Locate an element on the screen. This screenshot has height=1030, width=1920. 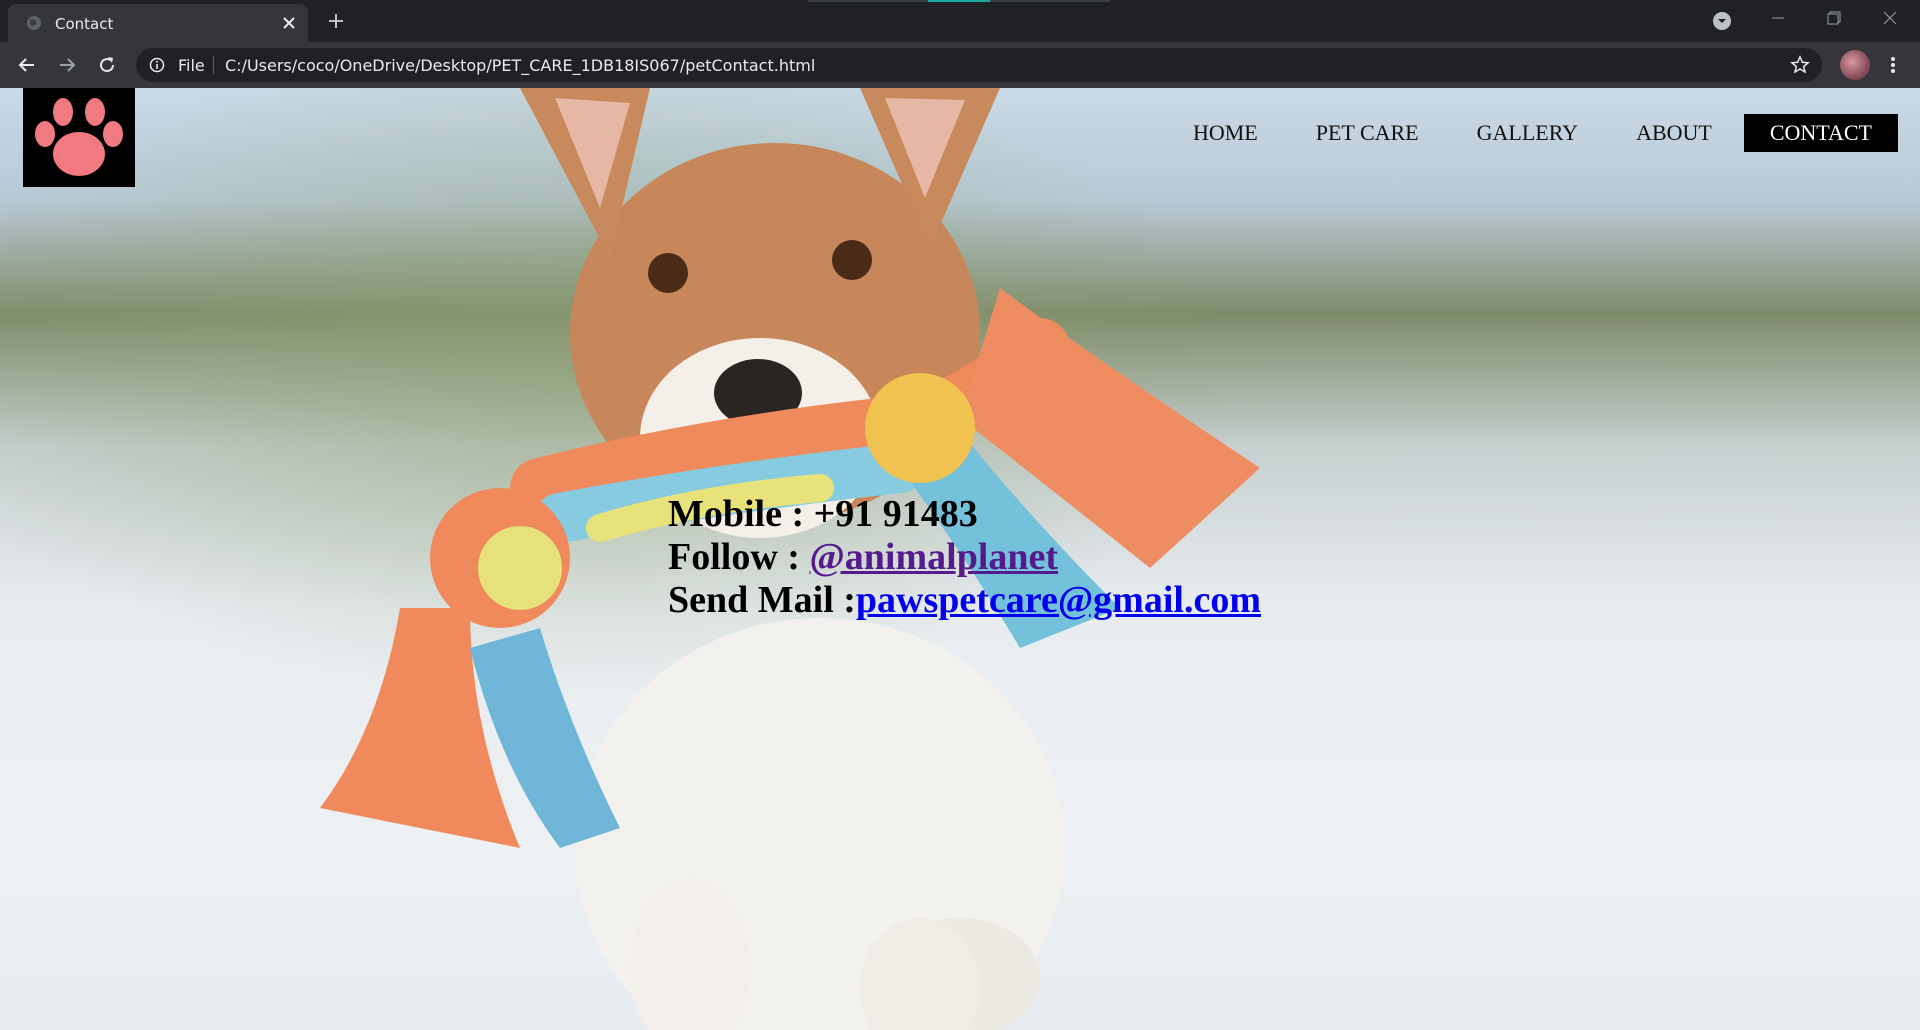
profile-avatar is located at coordinates (1855, 65).